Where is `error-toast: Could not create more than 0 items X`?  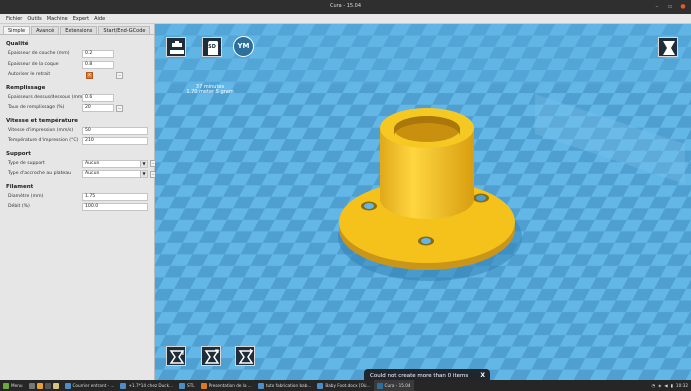 error-toast: Could not create more than 0 items X is located at coordinates (427, 374).